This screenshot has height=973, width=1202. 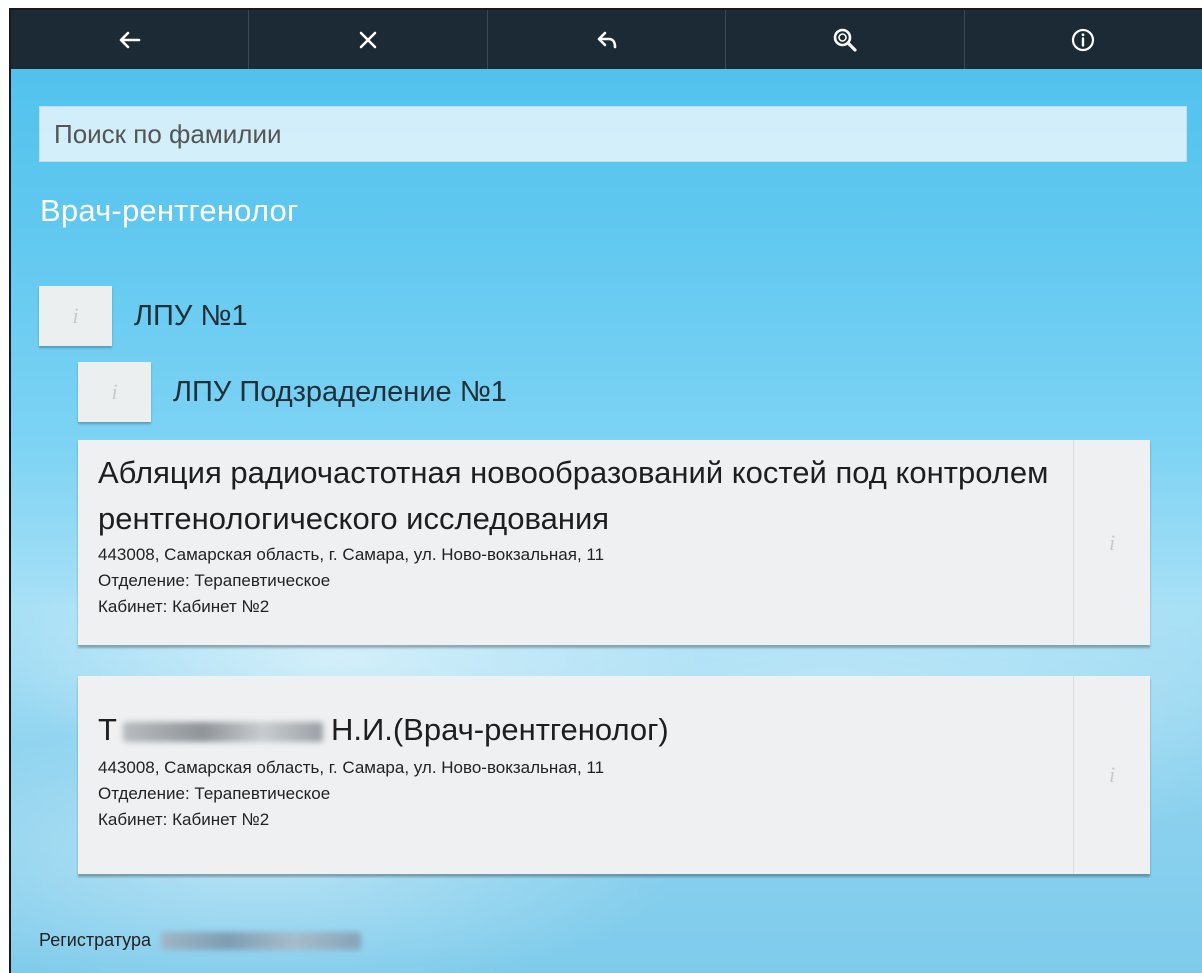 I want to click on subdivision-info-button: i, so click(x=114, y=392).